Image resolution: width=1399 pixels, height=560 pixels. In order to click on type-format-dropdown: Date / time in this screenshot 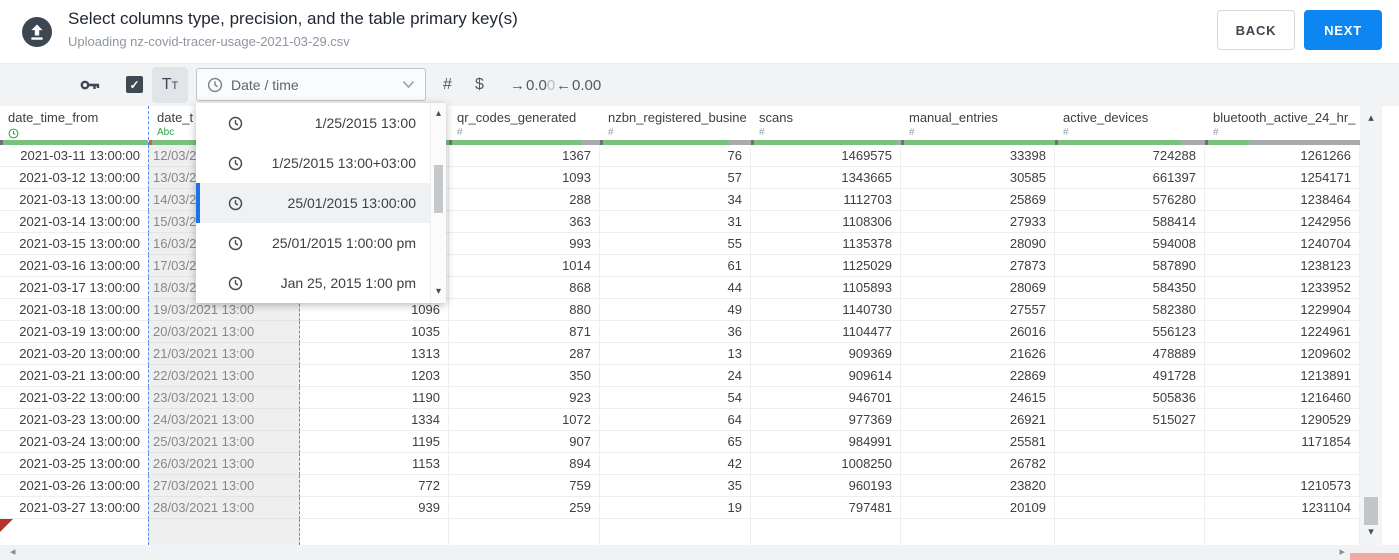, I will do `click(311, 84)`.